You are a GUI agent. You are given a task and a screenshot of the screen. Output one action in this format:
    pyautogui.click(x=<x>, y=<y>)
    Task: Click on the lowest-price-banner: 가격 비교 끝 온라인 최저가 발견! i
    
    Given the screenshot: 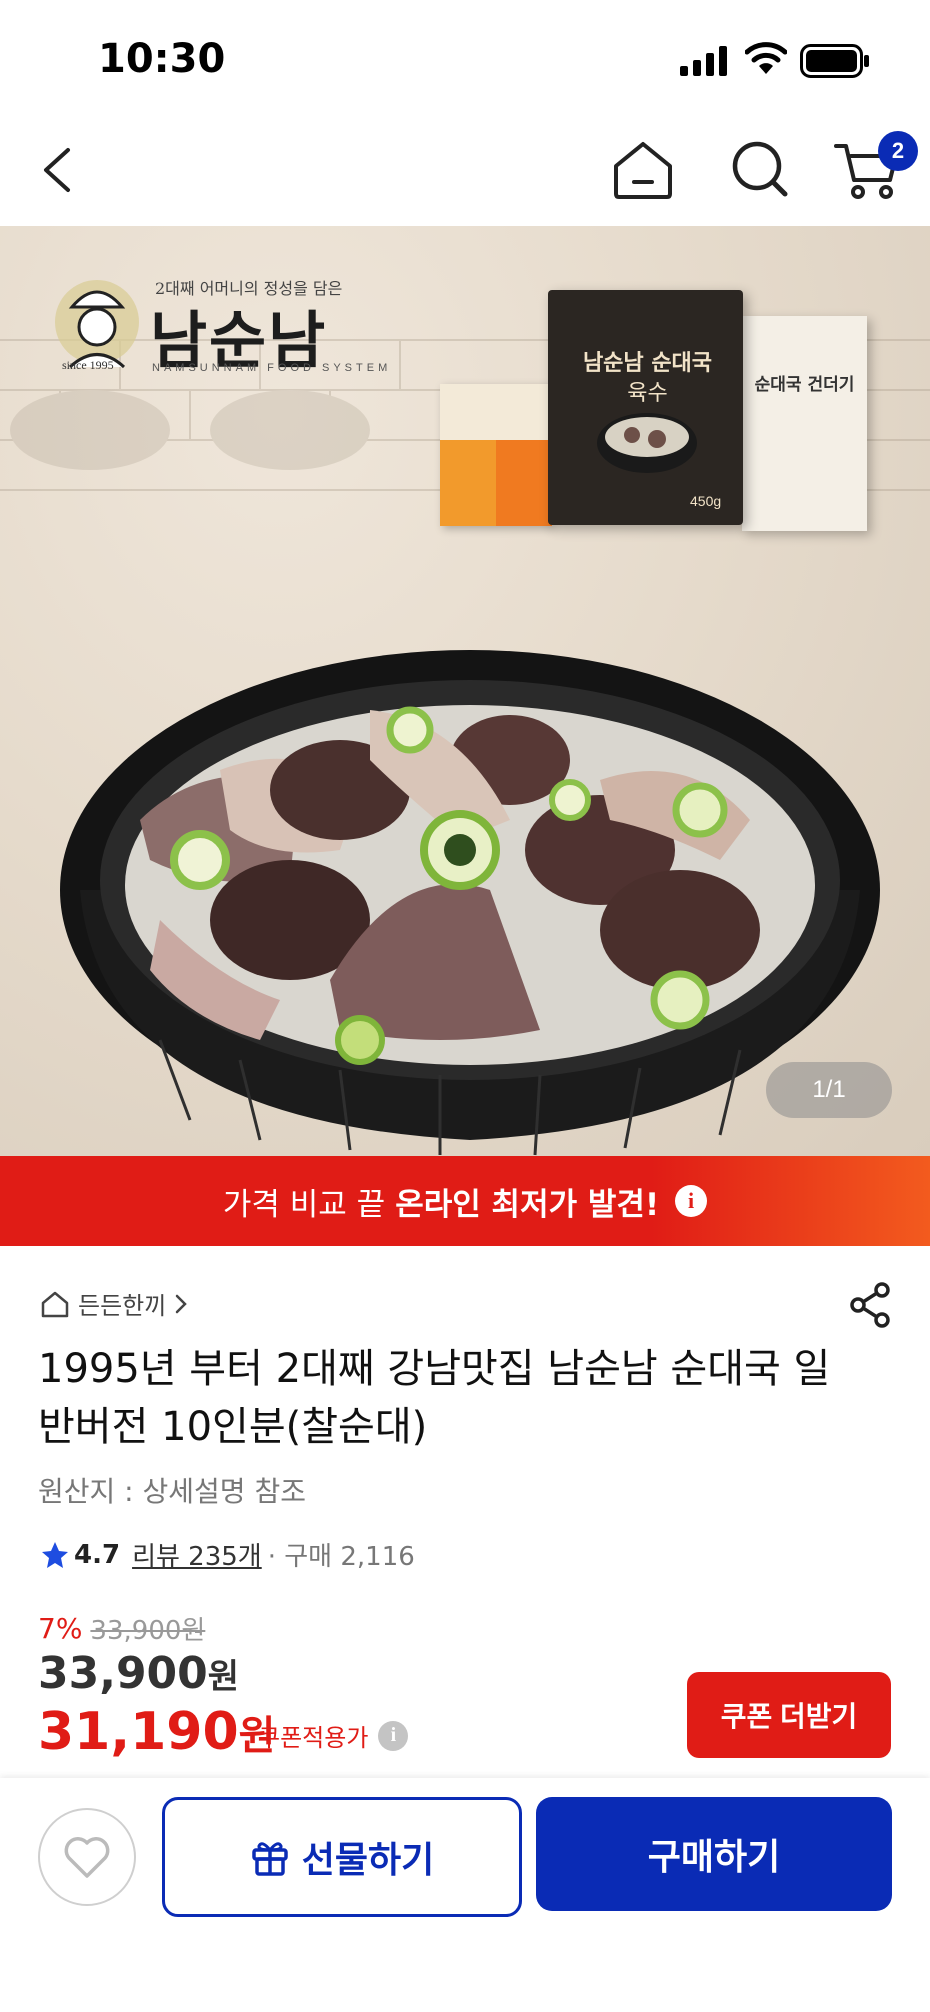 What is the action you would take?
    pyautogui.click(x=465, y=1201)
    